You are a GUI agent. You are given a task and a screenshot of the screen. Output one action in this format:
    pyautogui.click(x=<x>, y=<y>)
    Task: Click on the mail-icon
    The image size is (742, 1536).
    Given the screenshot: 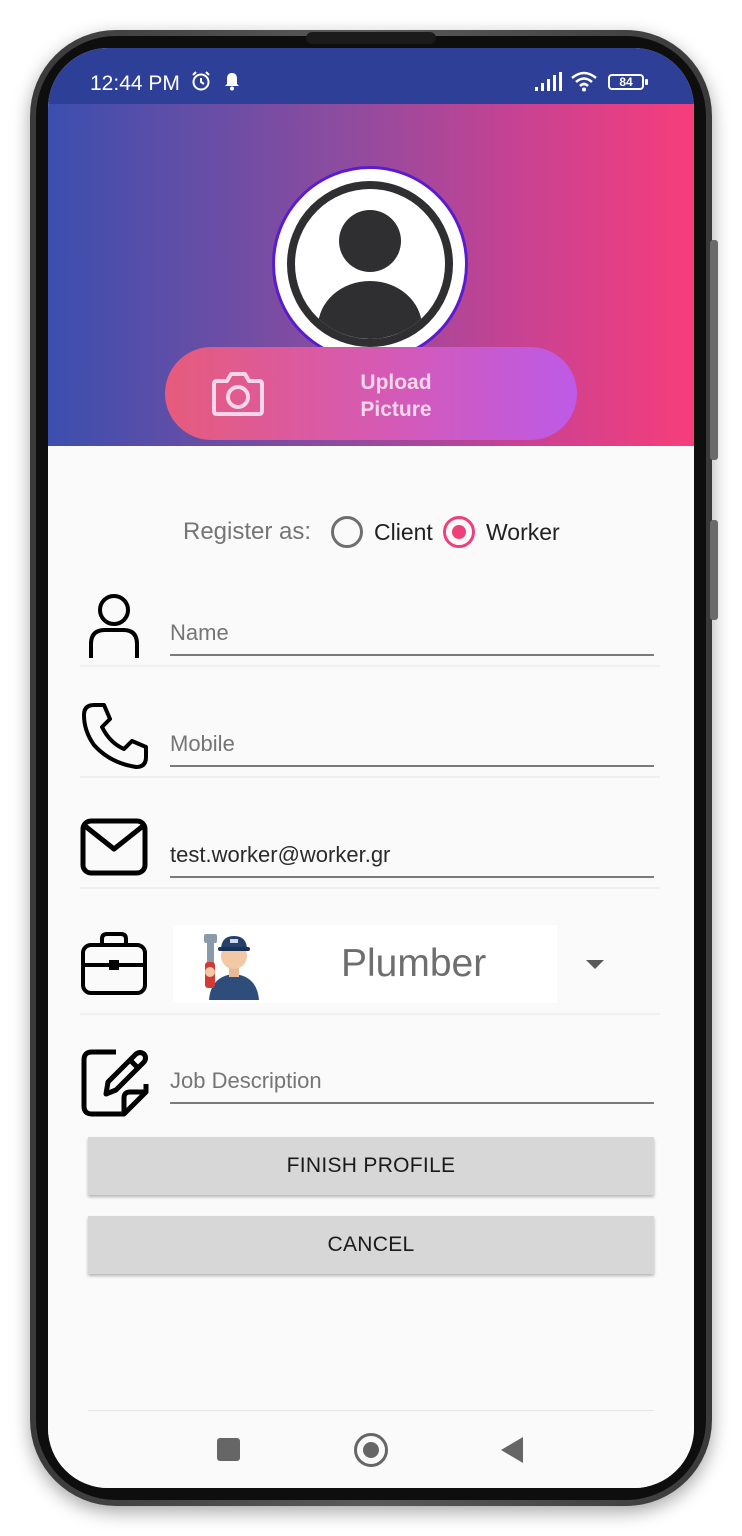 What is the action you would take?
    pyautogui.click(x=114, y=847)
    